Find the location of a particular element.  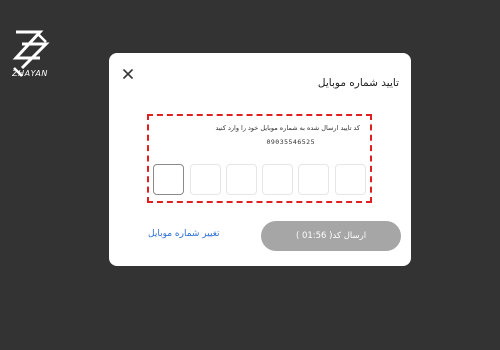

phone-number: 09035546525 is located at coordinates (290, 142).